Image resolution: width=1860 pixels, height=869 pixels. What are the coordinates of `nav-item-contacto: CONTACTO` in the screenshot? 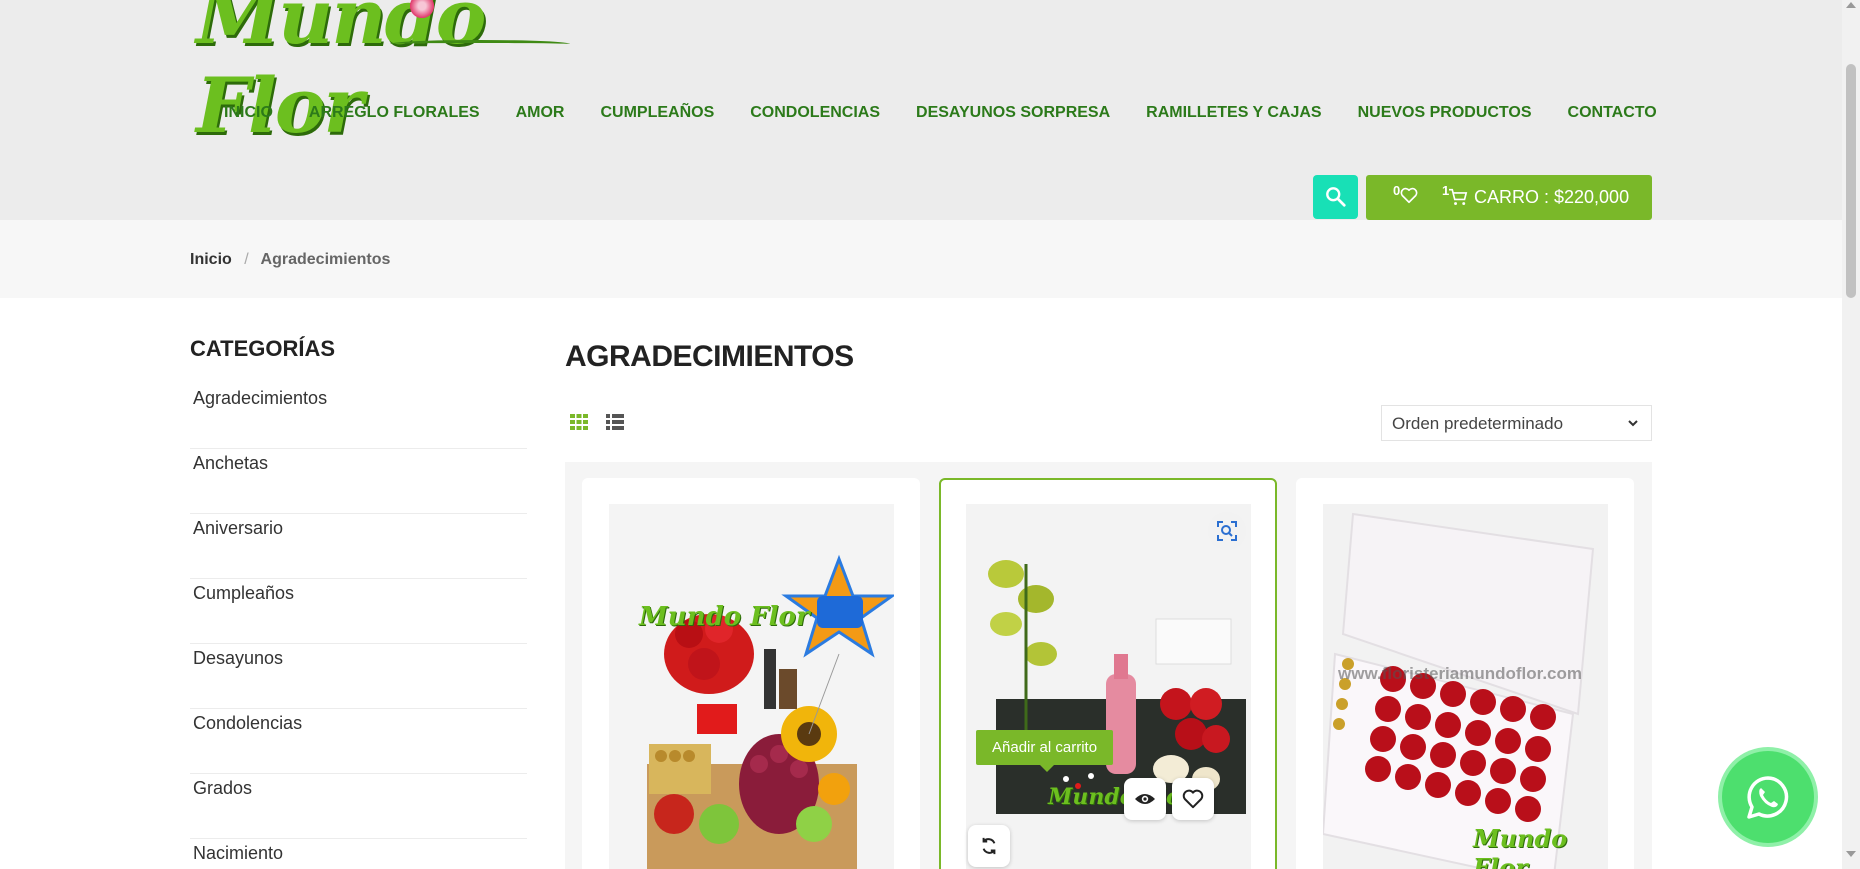 It's located at (1612, 113).